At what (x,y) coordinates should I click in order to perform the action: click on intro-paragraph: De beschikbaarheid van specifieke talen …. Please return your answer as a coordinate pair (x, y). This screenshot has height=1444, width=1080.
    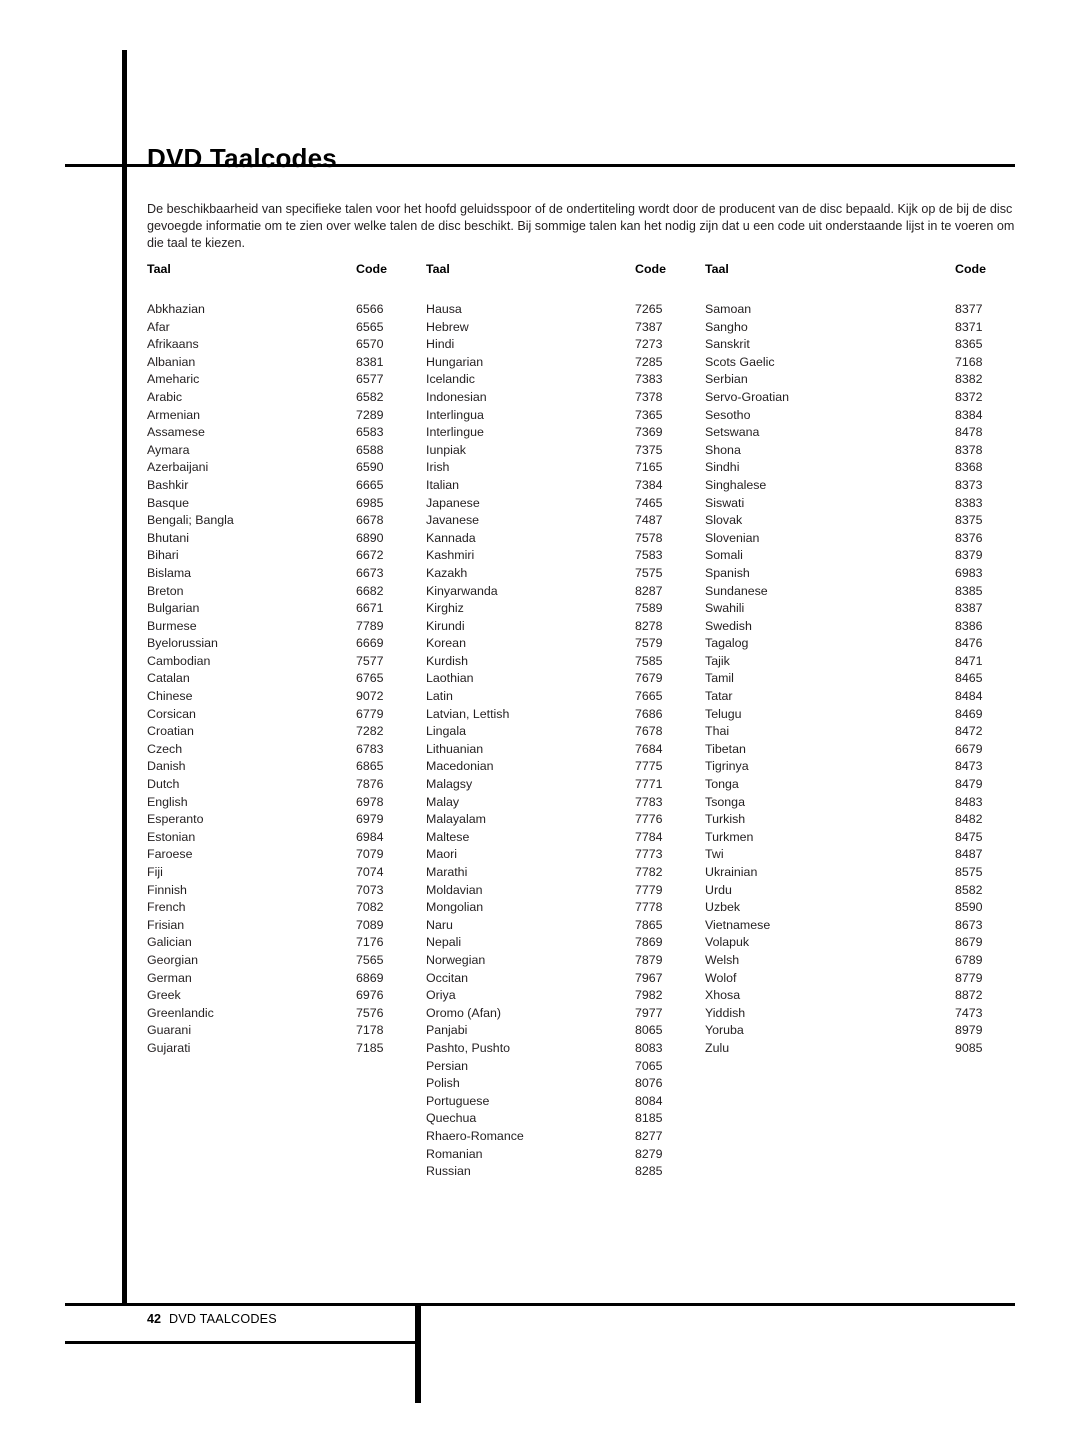
    Looking at the image, I should click on (581, 226).